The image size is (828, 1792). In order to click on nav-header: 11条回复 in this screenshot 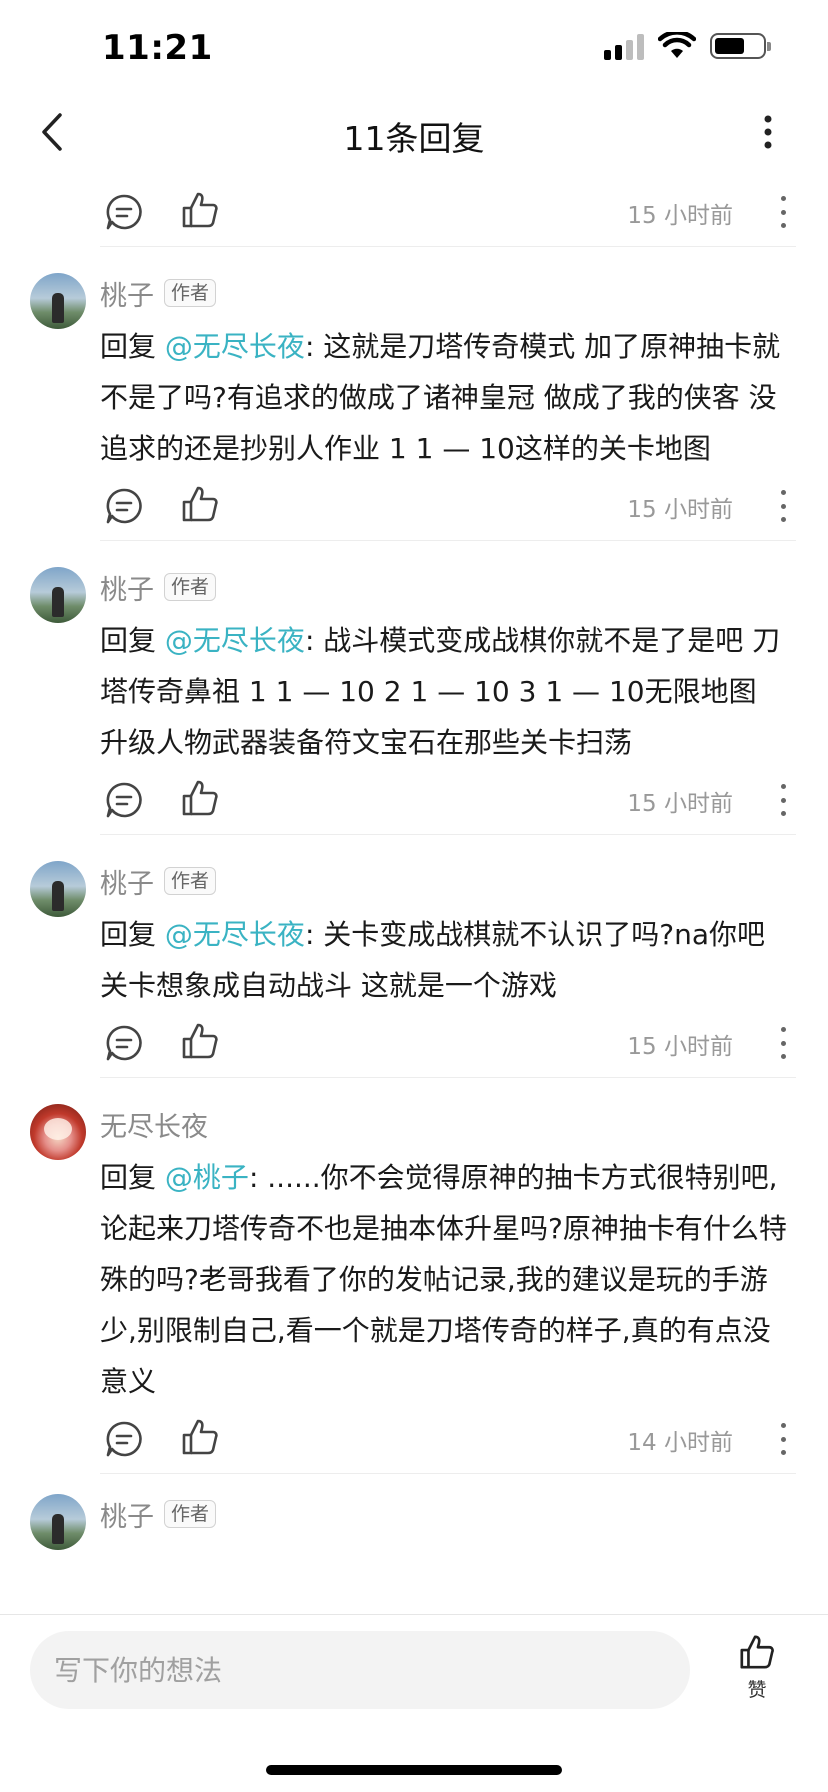, I will do `click(414, 132)`.